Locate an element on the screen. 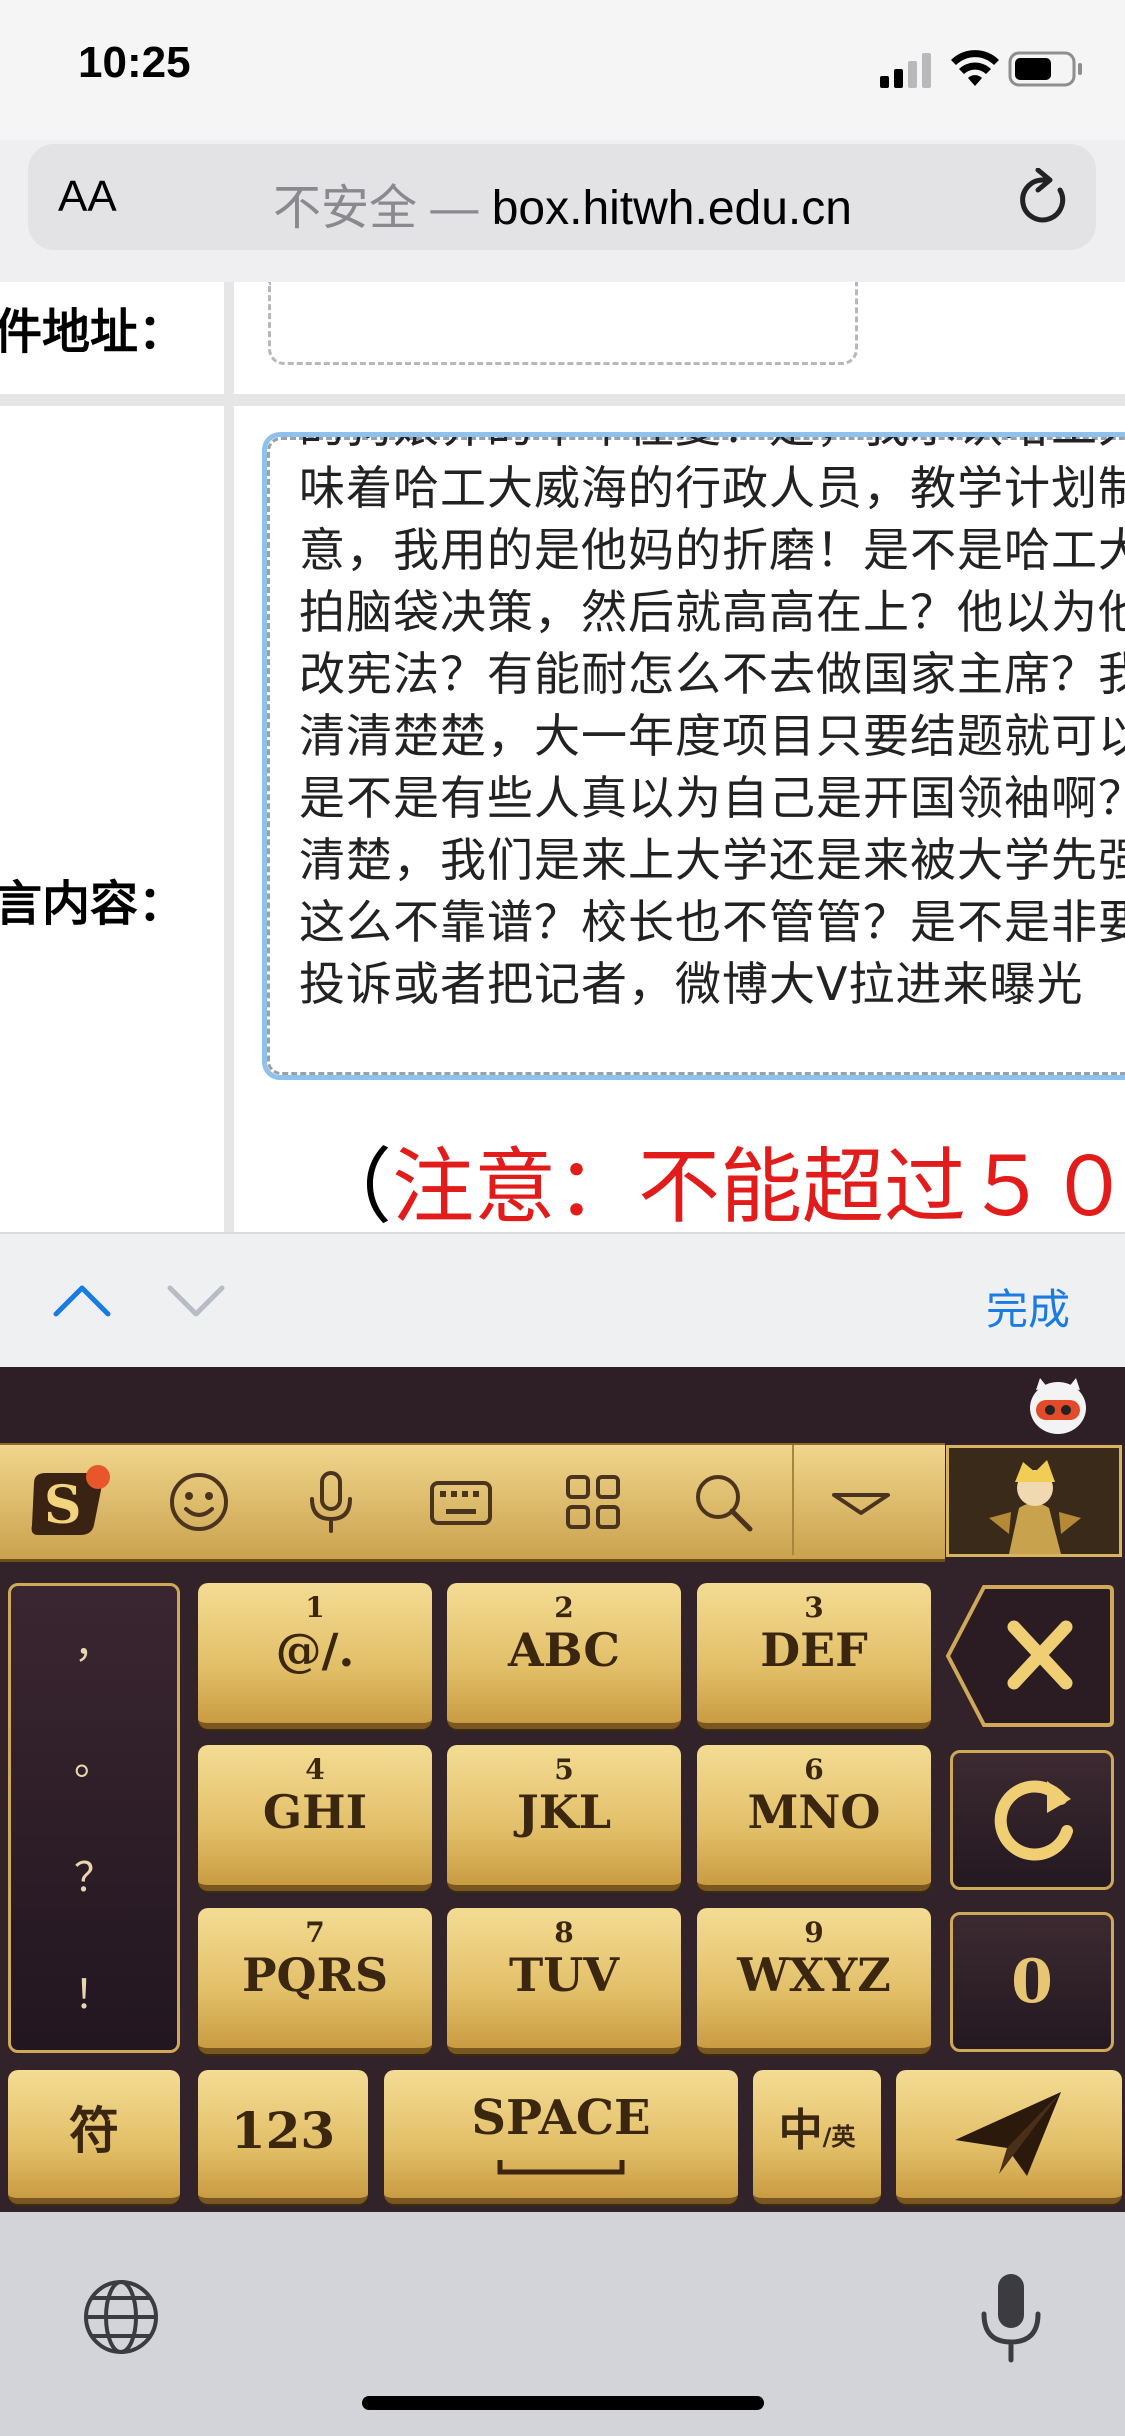 This screenshot has width=1125, height=2436. punct-period-key: 。 is located at coordinates (94, 1761).